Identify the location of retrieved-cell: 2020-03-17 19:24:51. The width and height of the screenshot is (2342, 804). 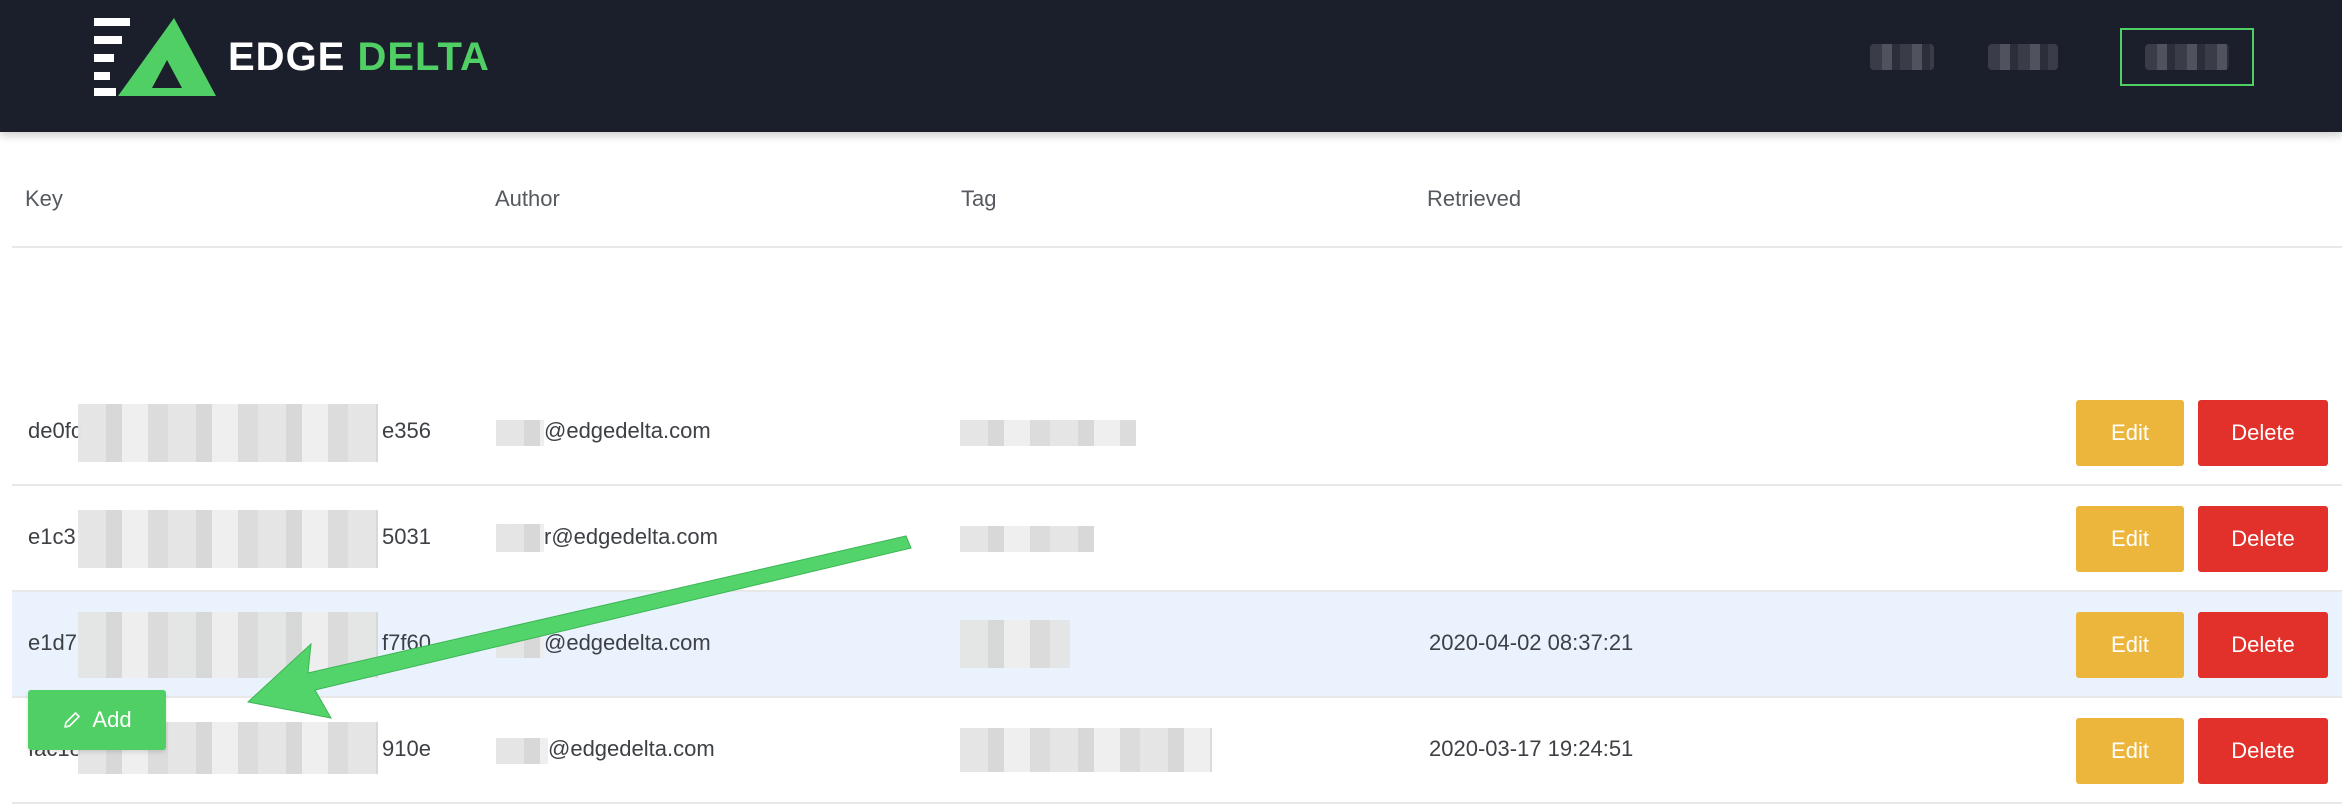
(1531, 748).